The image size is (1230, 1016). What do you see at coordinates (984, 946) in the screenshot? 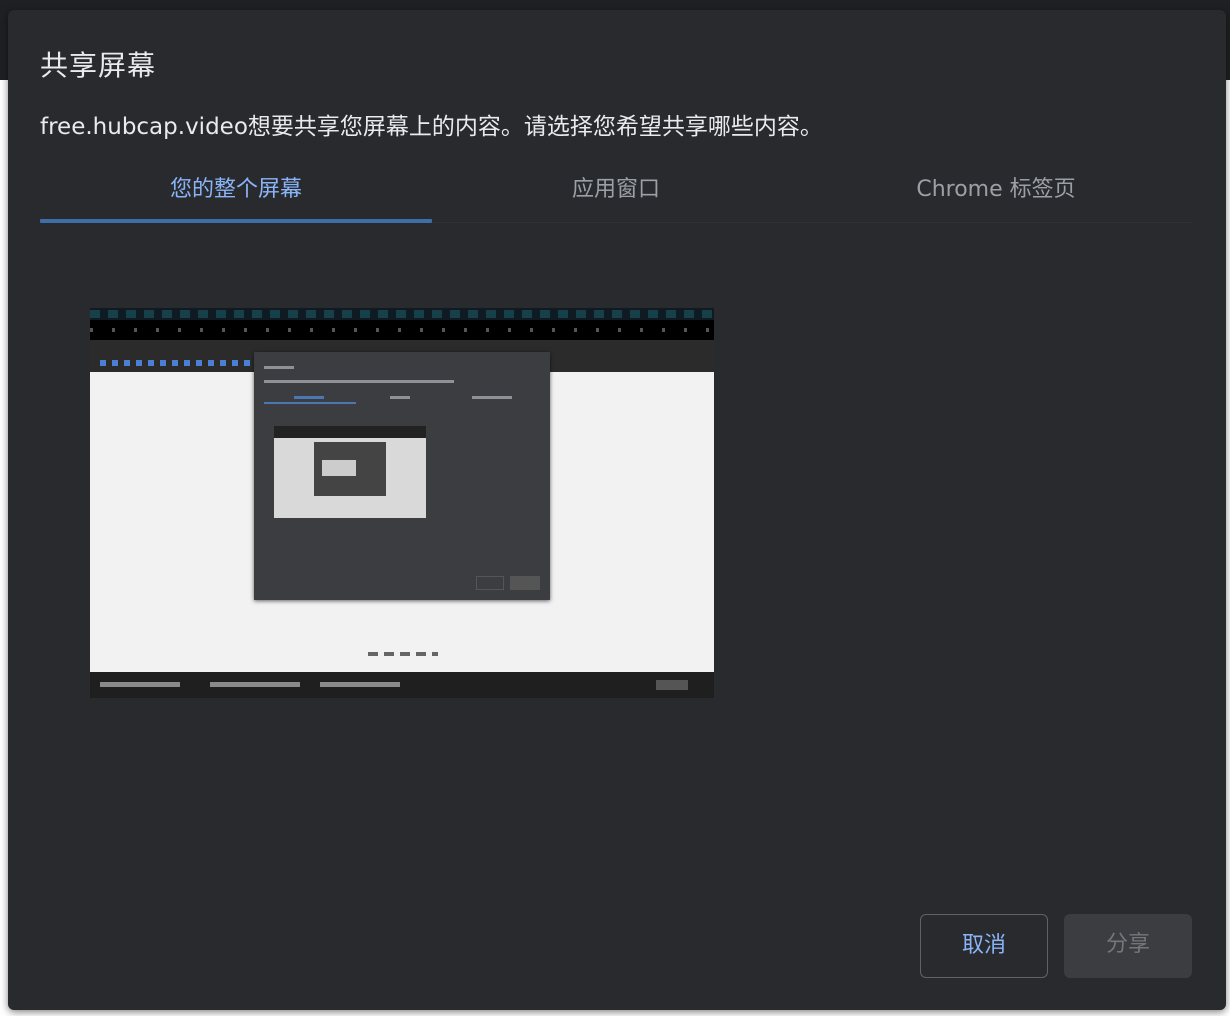
I see `cancel-button: 取消` at bounding box center [984, 946].